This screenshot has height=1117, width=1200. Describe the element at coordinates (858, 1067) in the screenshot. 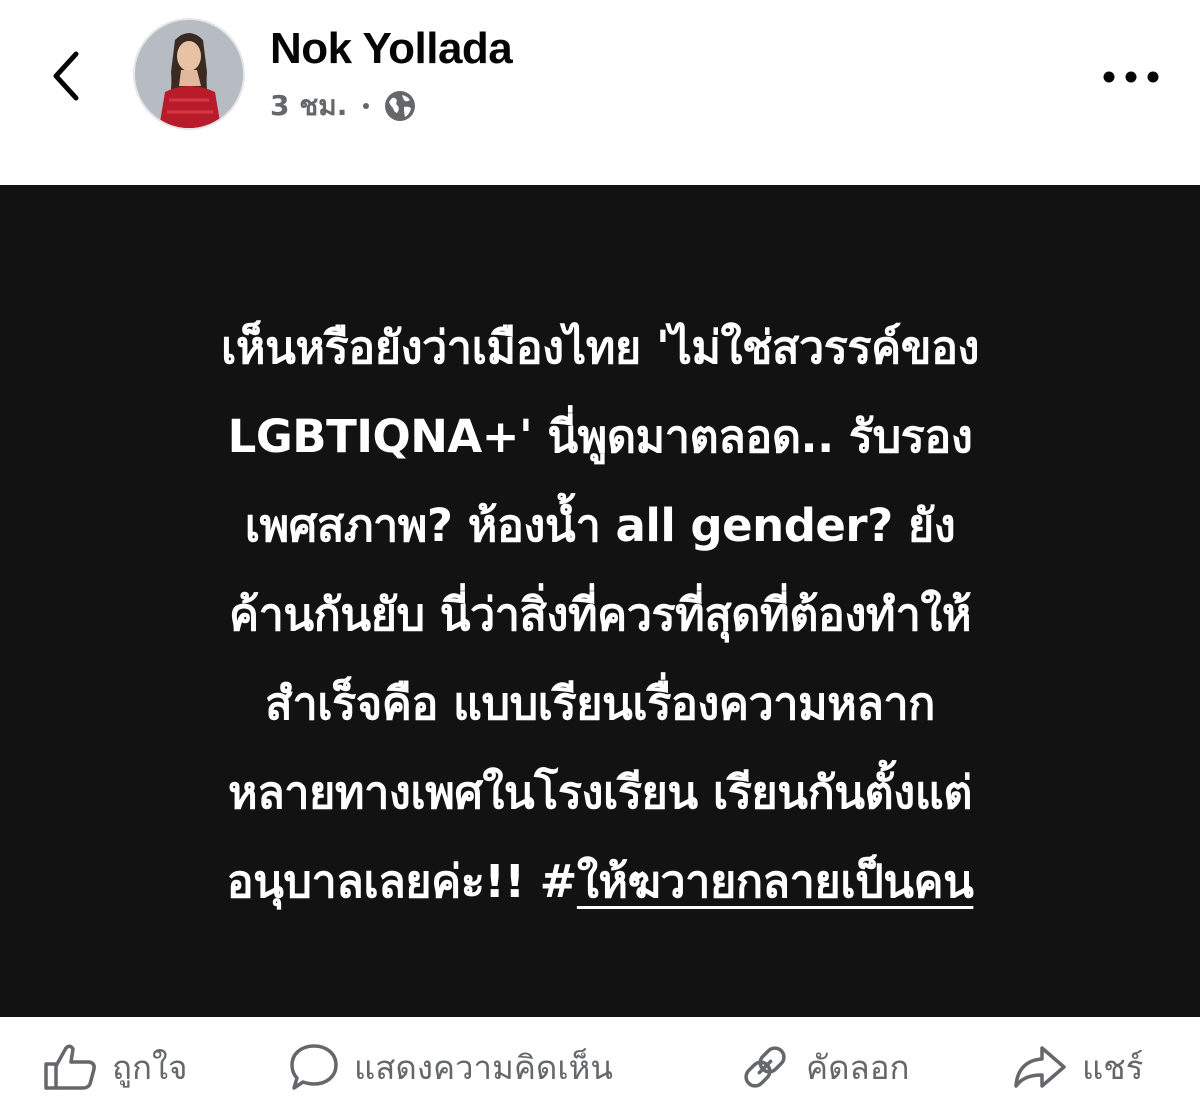

I see `copy-label: คัดลอก` at that location.